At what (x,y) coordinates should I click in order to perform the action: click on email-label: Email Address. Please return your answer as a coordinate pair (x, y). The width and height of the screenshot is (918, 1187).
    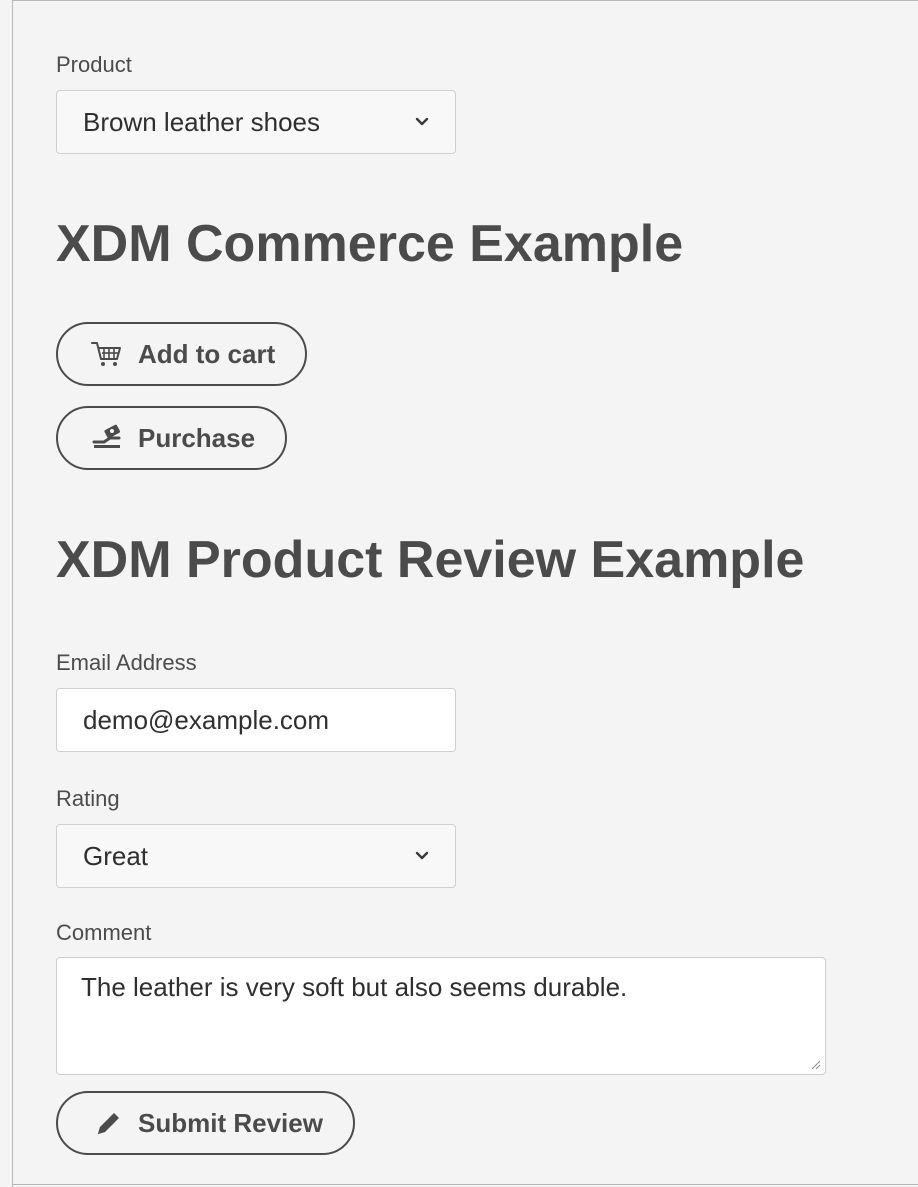
    Looking at the image, I should click on (126, 662).